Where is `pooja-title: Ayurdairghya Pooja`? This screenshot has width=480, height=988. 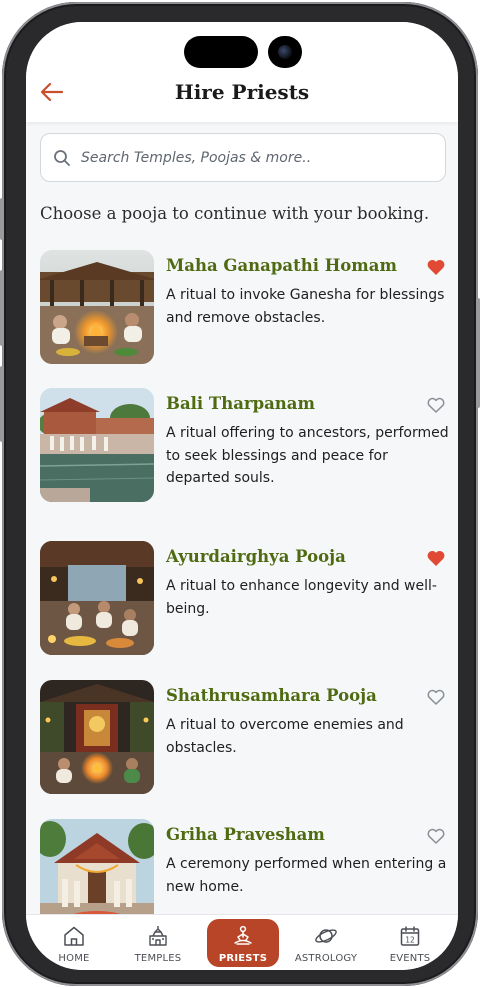 pooja-title: Ayurdairghya Pooja is located at coordinates (291, 556).